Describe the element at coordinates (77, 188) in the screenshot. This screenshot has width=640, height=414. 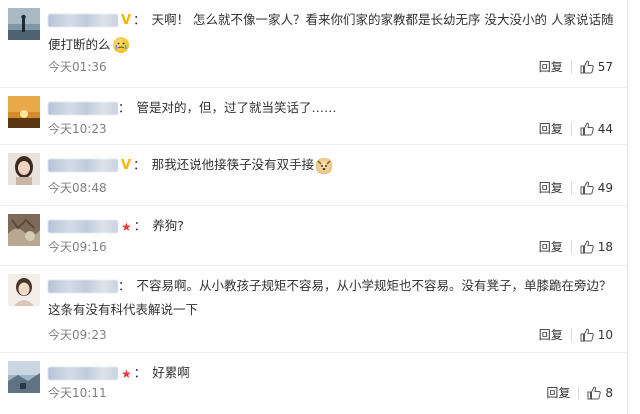
I see `timestamp: 今天08:48` at that location.